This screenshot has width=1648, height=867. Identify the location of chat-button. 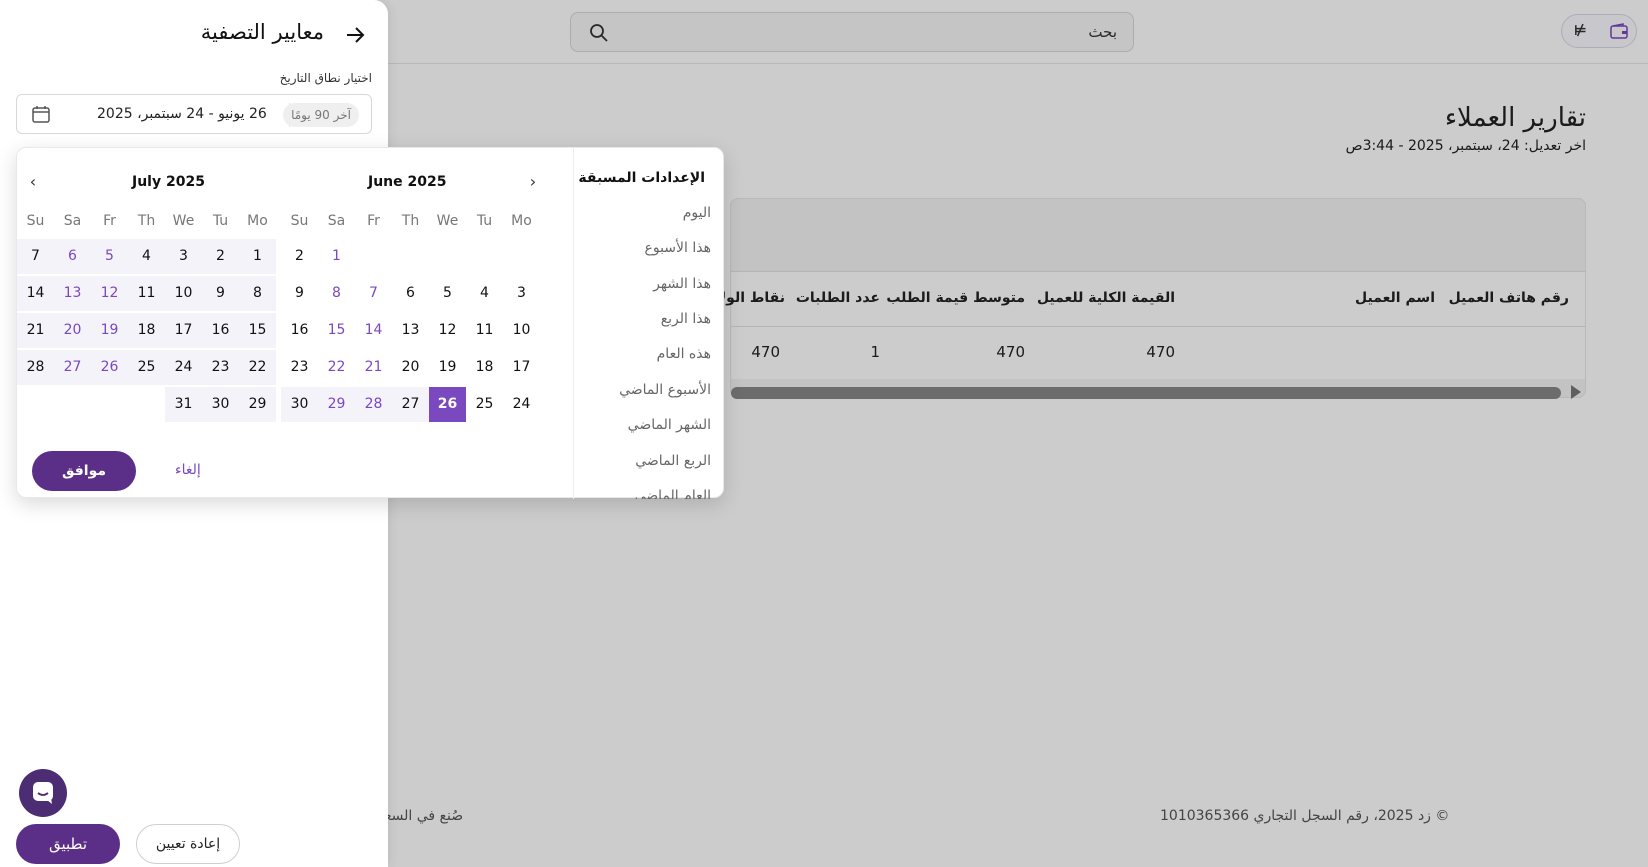
(43, 793).